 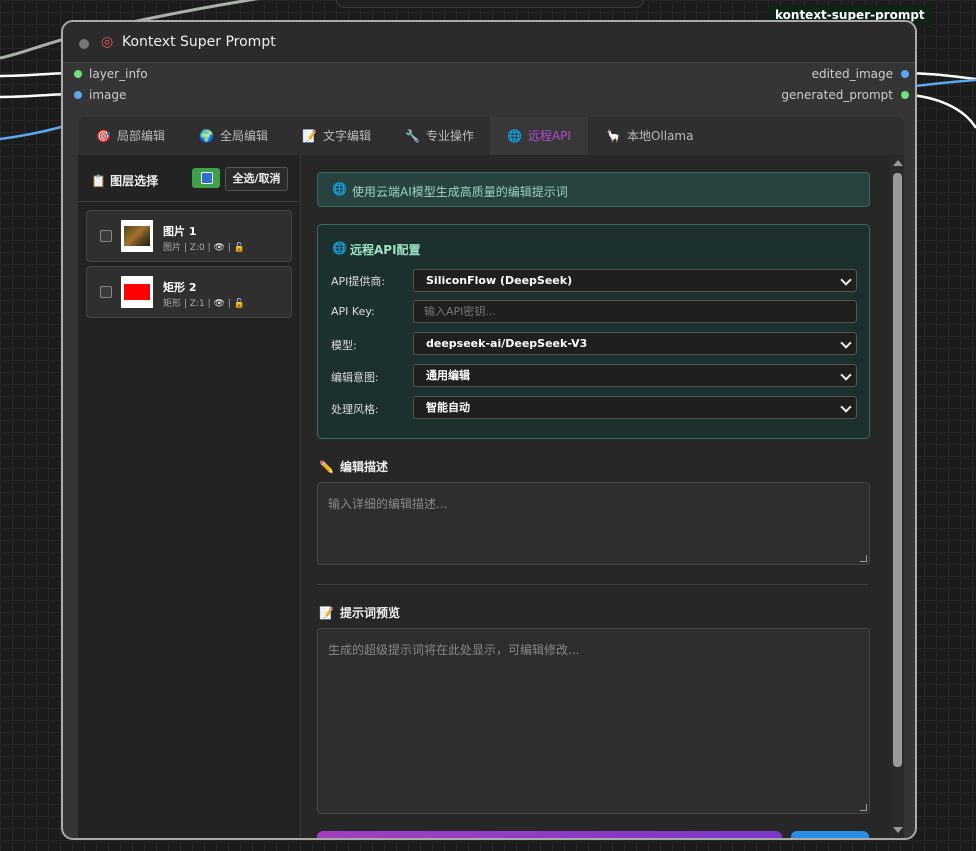 What do you see at coordinates (837, 95) in the screenshot?
I see `output-label-generated-prompt: generated_prompt` at bounding box center [837, 95].